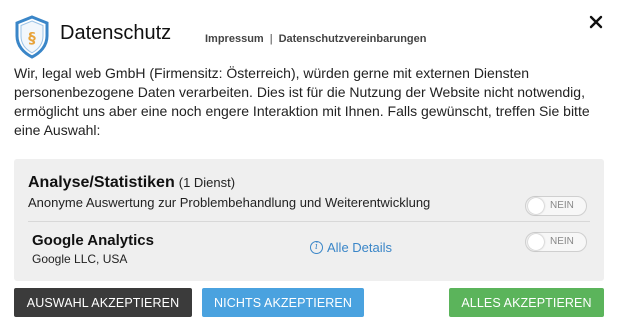 Image resolution: width=617 pixels, height=336 pixels. What do you see at coordinates (283, 302) in the screenshot?
I see `accept-nothing-button: NICHTS AKZEPTIEREN` at bounding box center [283, 302].